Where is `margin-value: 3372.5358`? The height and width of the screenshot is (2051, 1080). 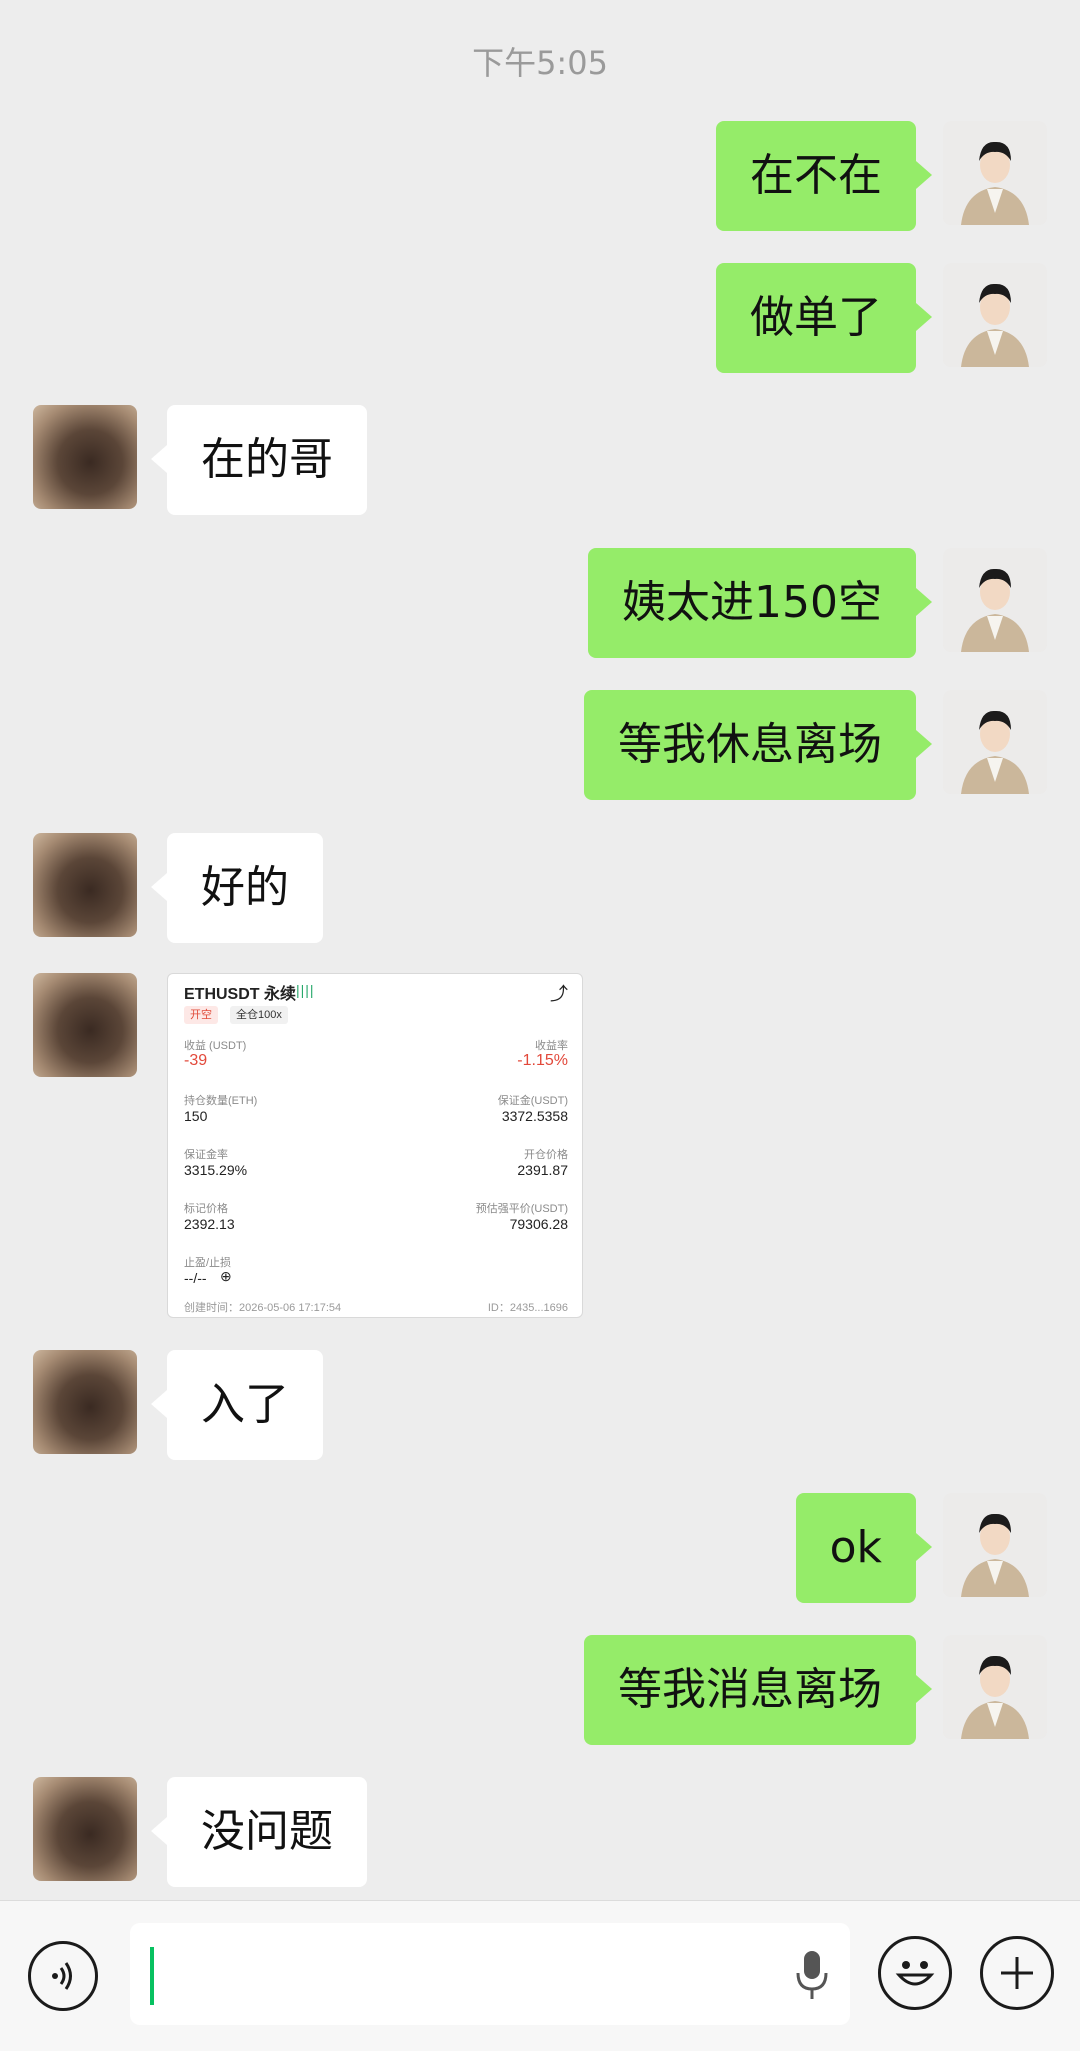
margin-value: 3372.5358 is located at coordinates (534, 1116).